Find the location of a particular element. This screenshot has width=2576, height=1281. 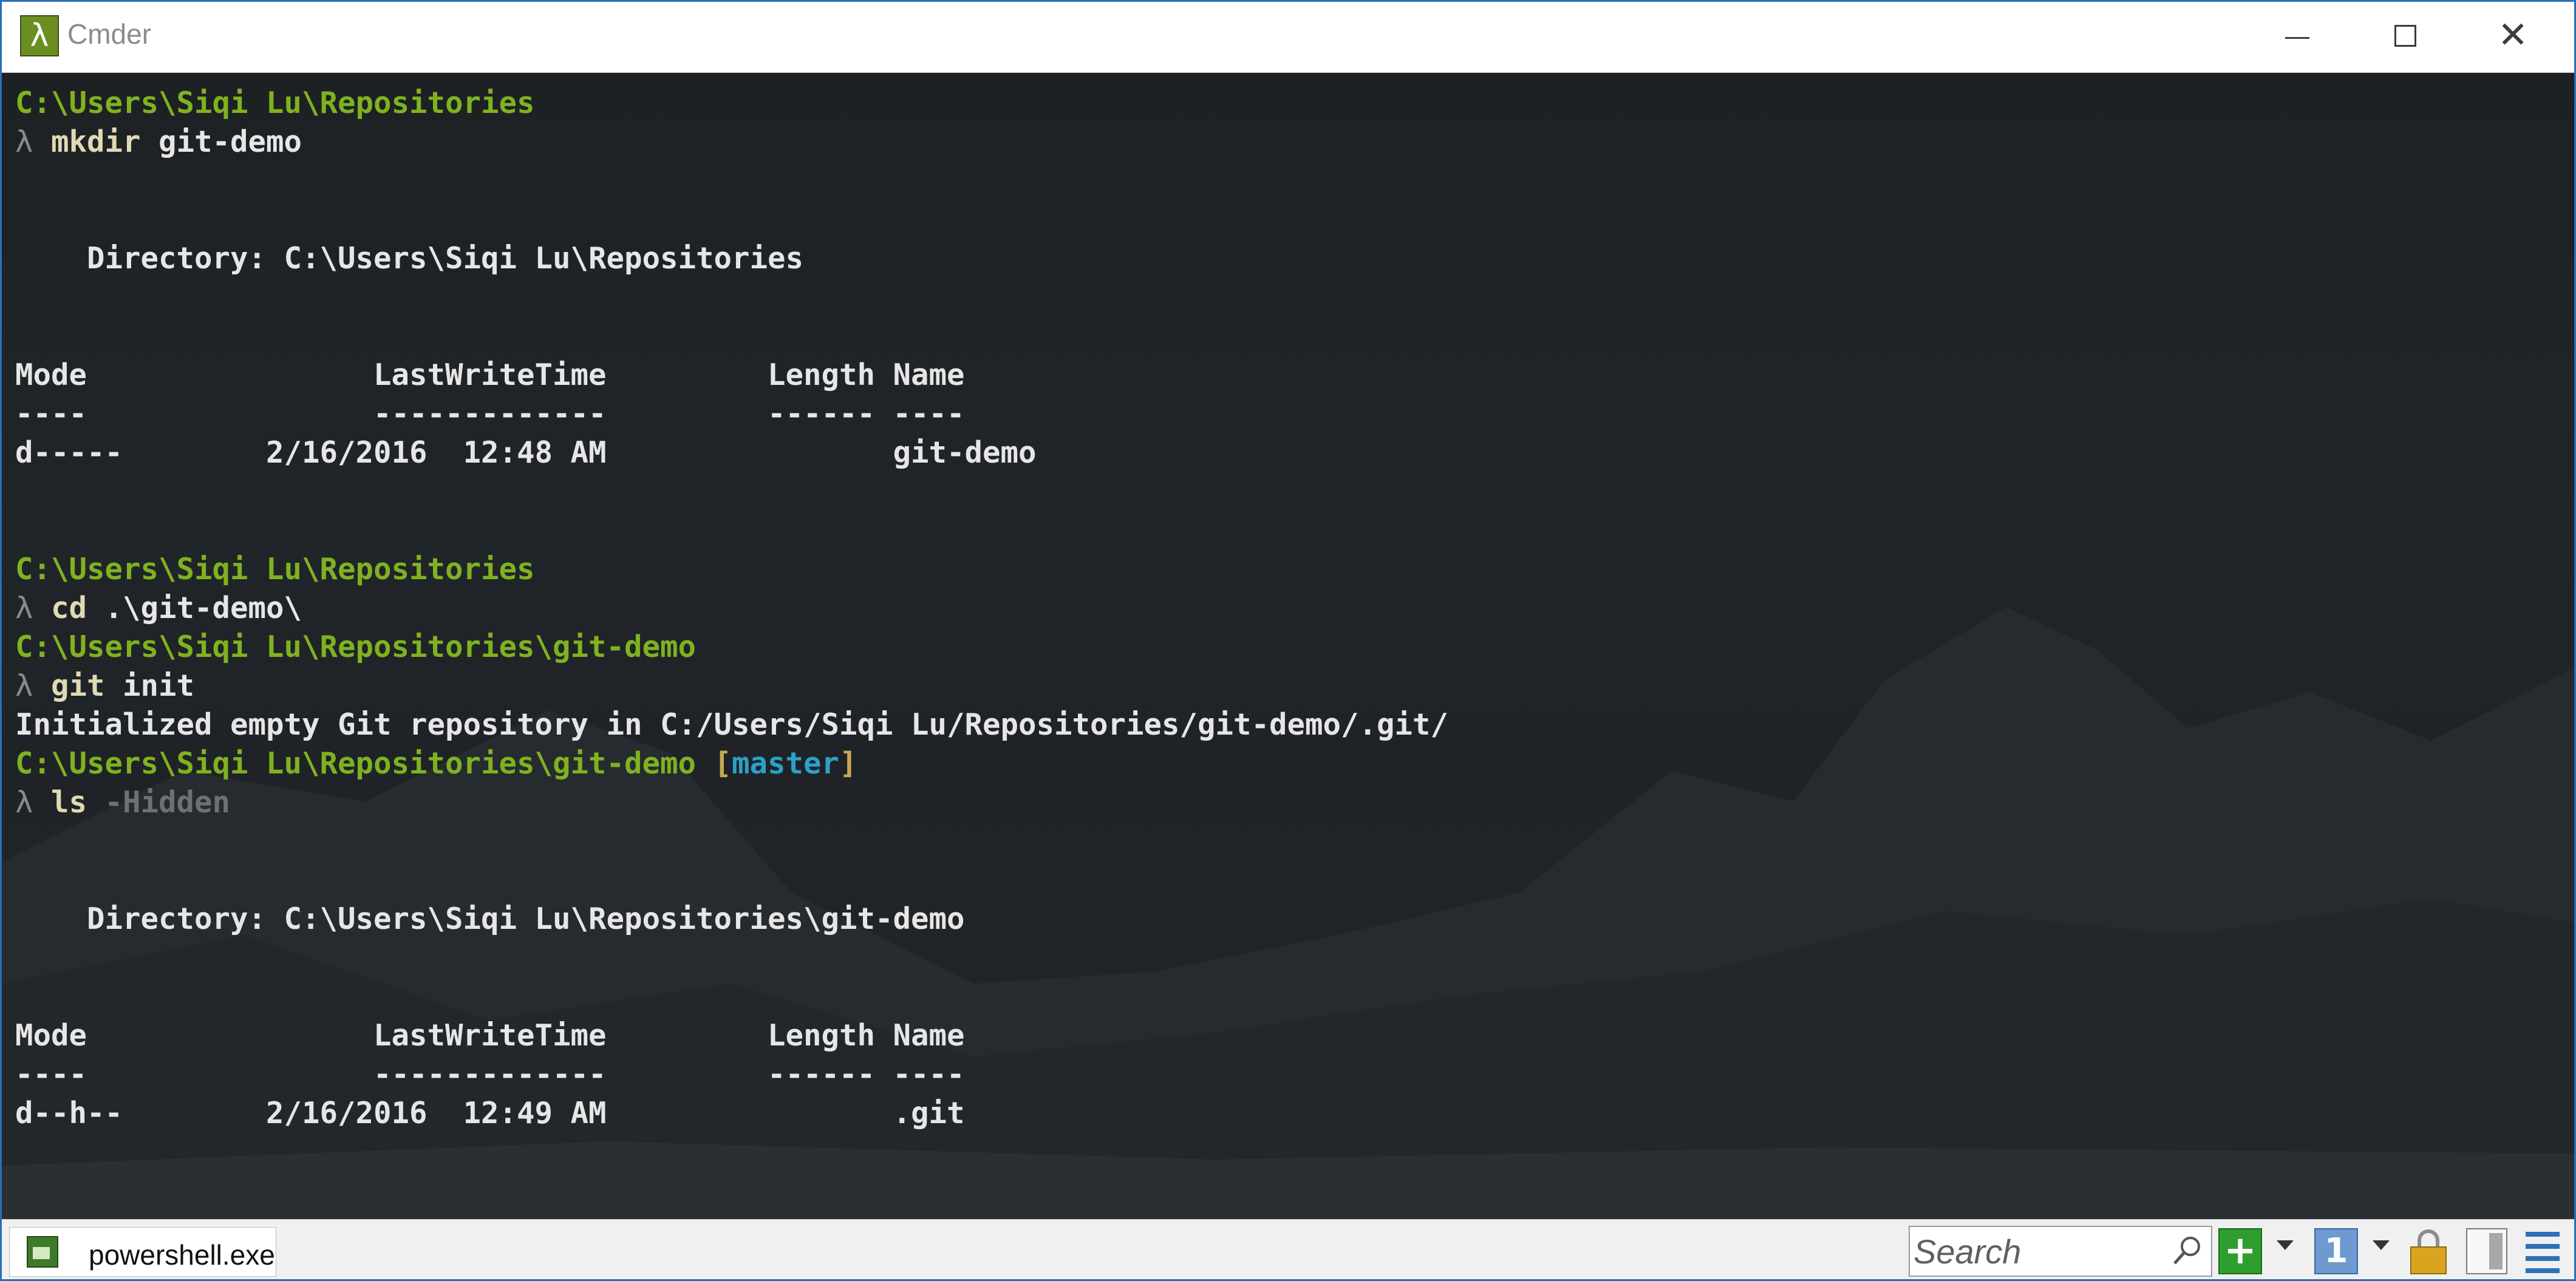

new-console-button: + is located at coordinates (2240, 1251).